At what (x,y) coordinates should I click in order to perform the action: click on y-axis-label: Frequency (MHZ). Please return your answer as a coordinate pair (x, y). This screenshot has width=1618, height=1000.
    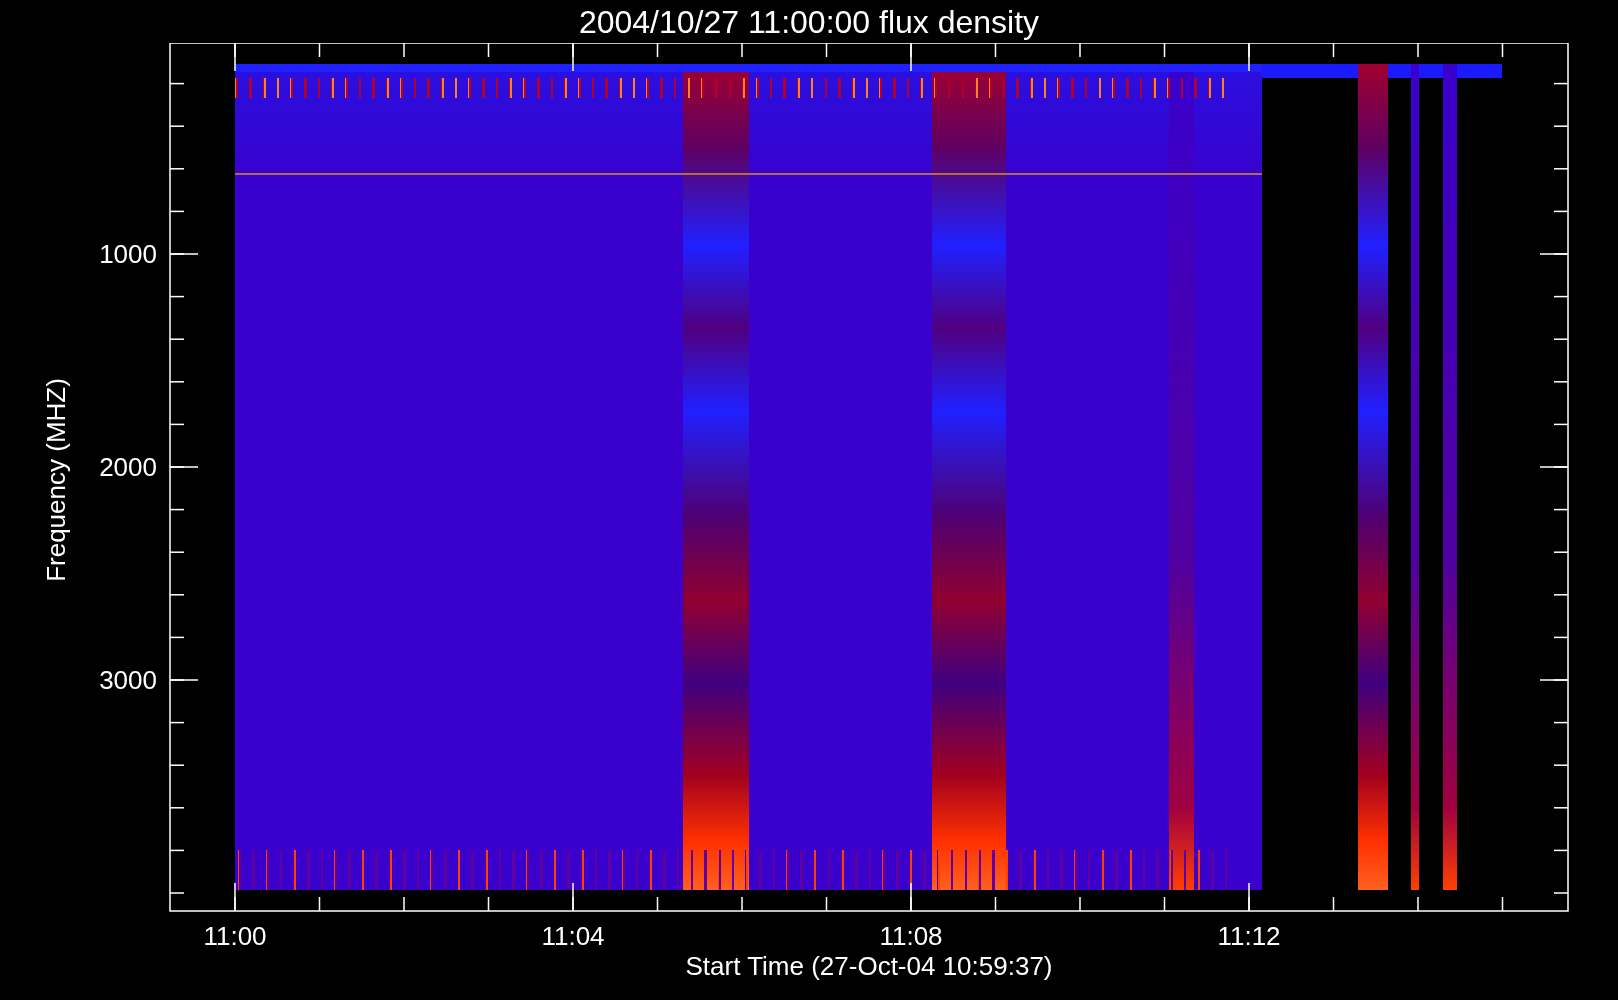
    Looking at the image, I should click on (56, 480).